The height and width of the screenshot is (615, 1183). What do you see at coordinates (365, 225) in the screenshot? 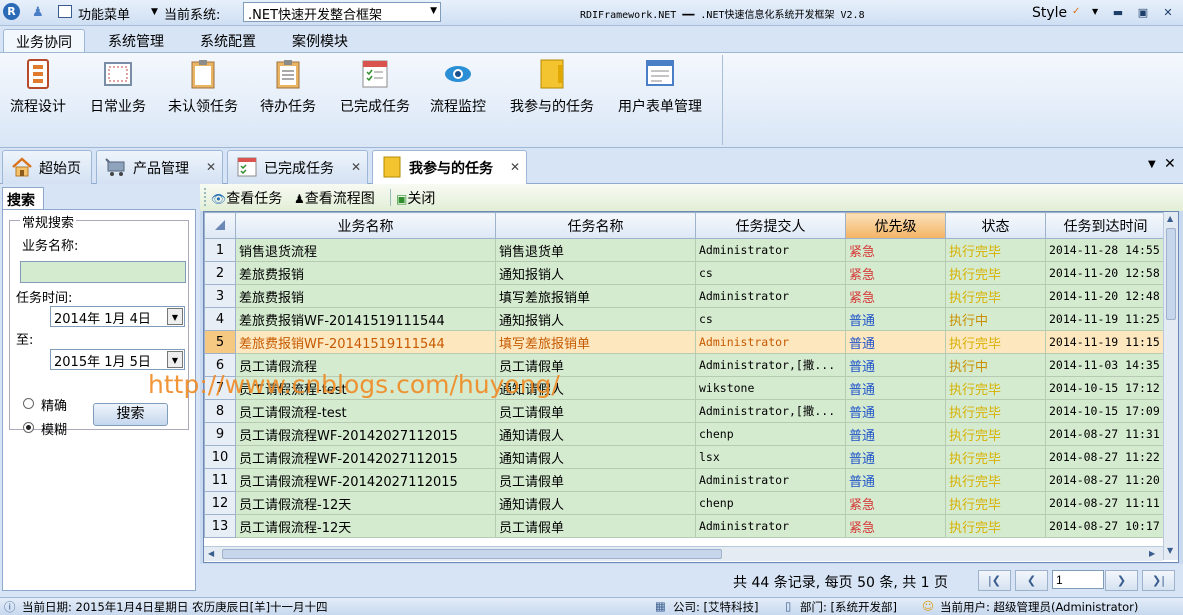
I see `col-header-biz-name: 业务名称` at bounding box center [365, 225].